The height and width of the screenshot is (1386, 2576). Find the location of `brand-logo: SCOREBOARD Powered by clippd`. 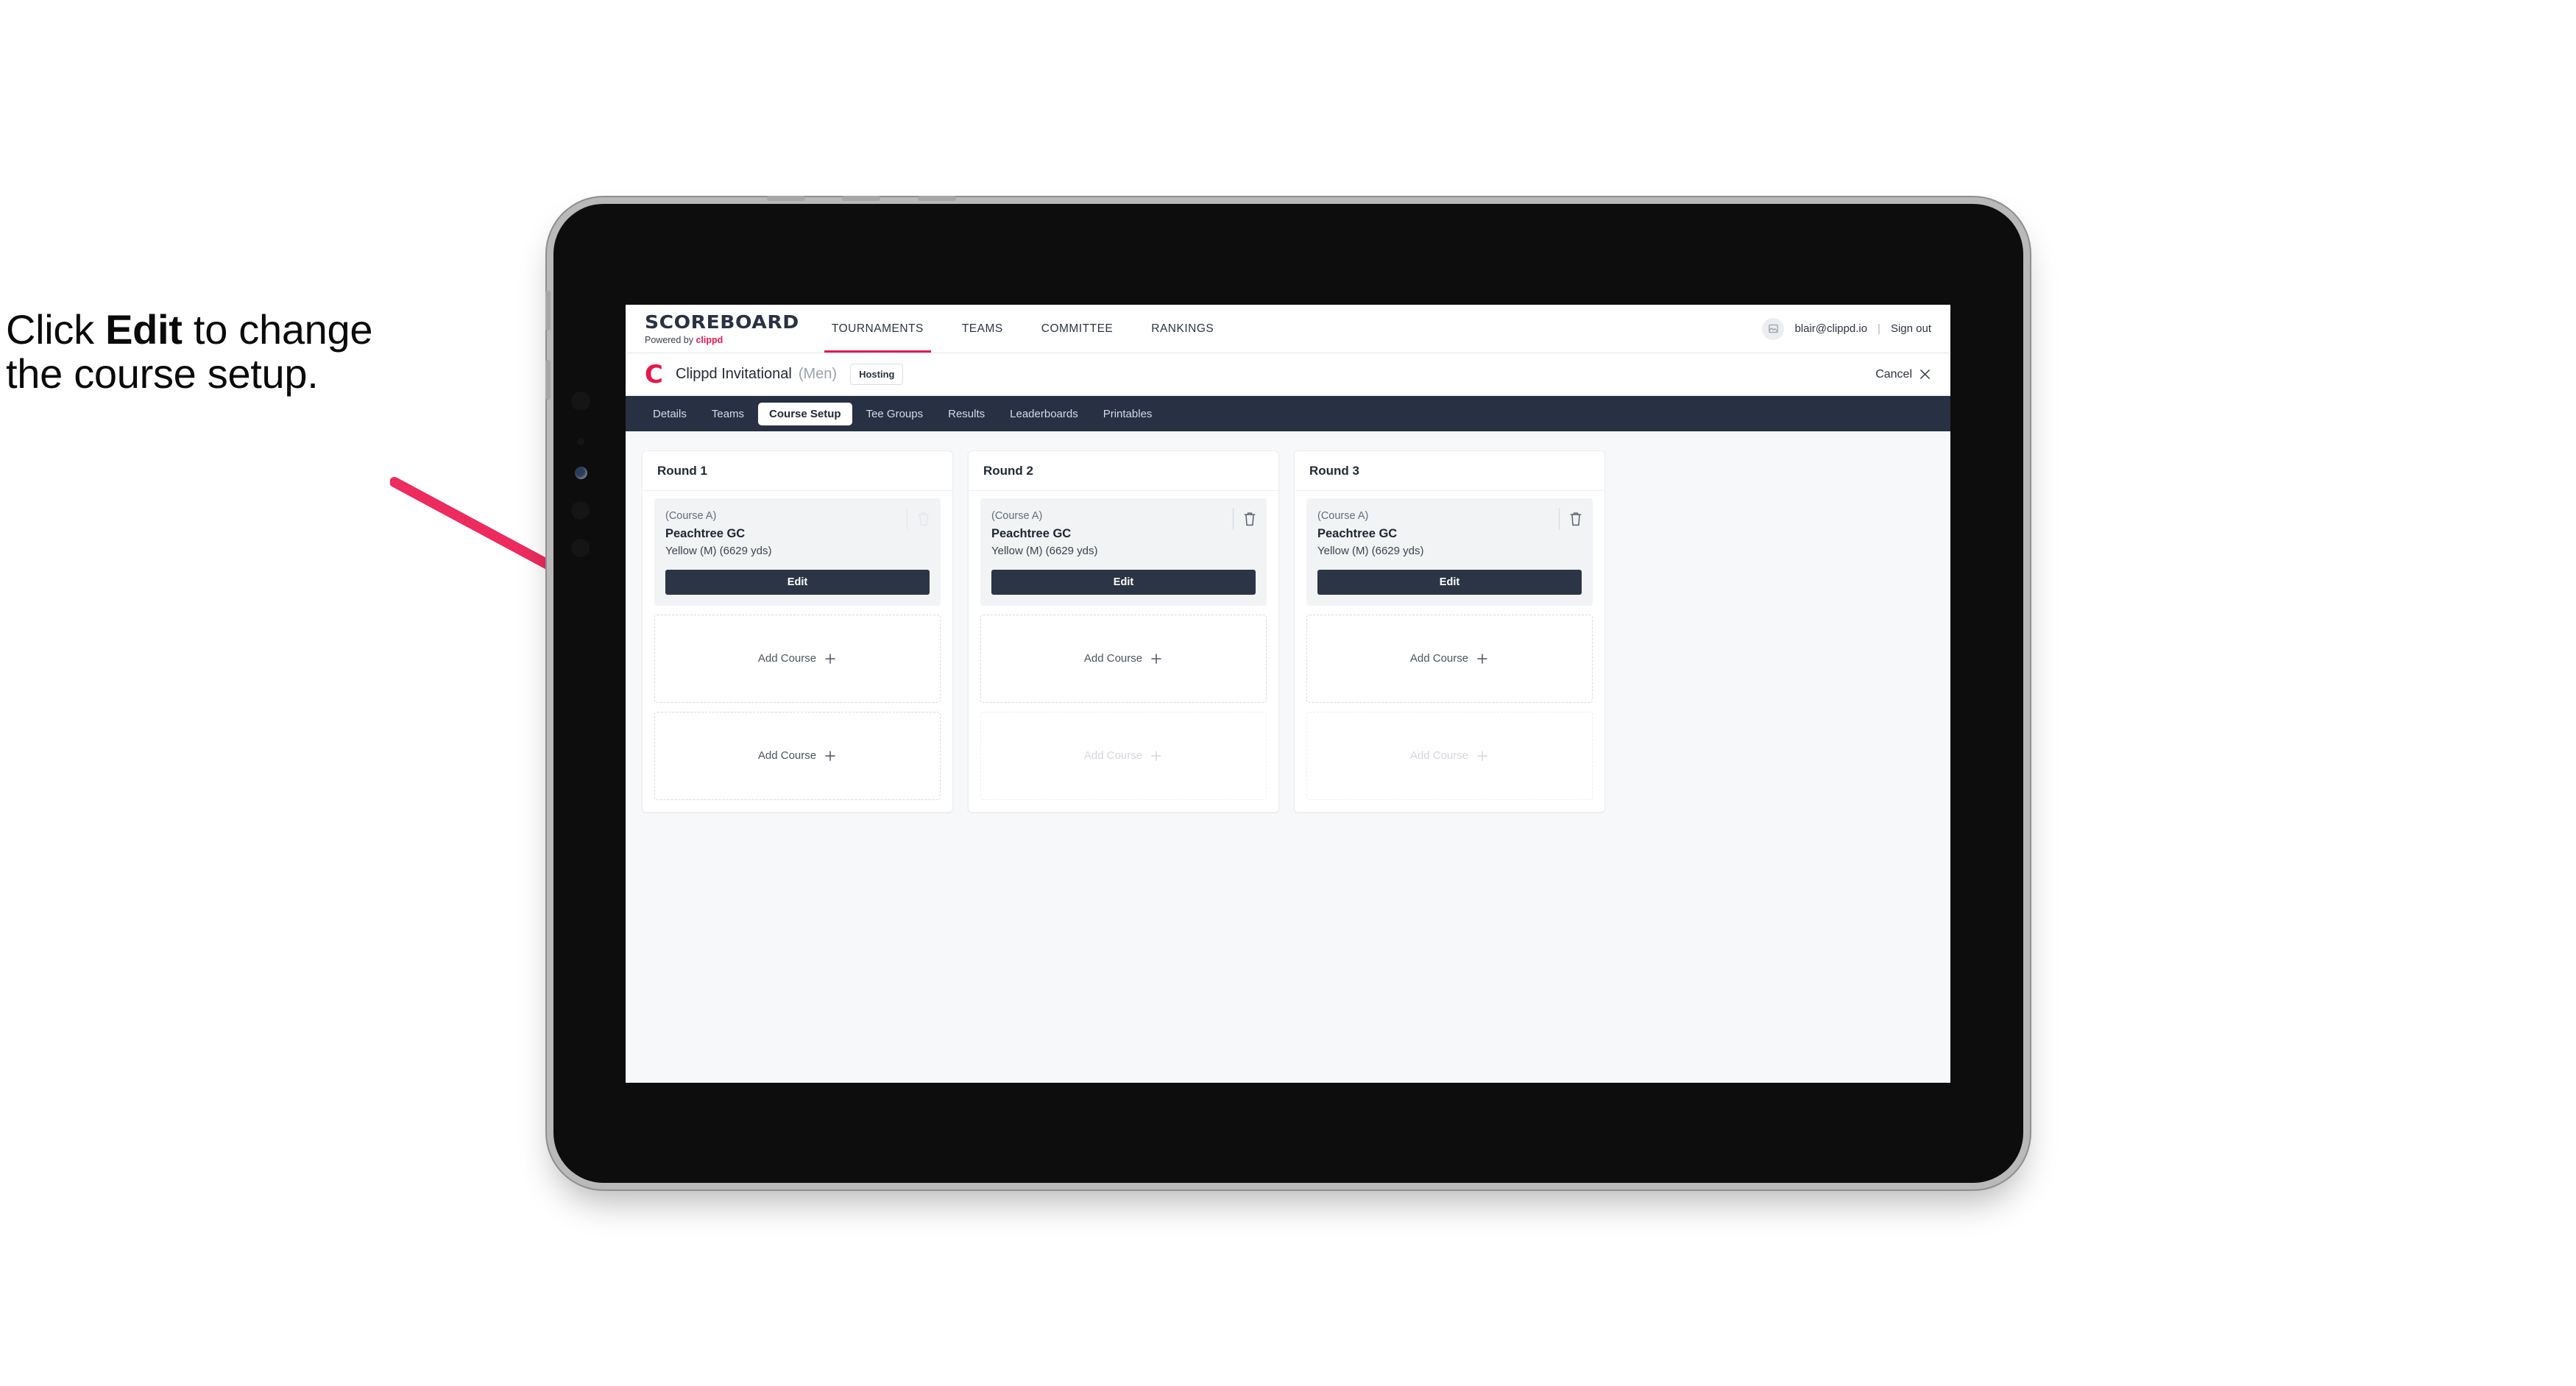

brand-logo: SCOREBOARD Powered by clippd is located at coordinates (719, 329).